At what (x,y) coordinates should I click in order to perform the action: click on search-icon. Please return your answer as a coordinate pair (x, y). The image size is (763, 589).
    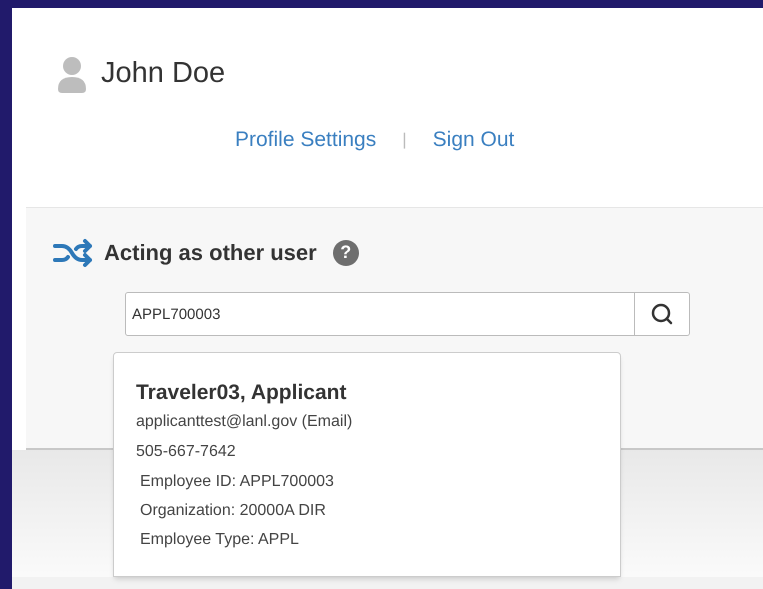
    Looking at the image, I should click on (662, 314).